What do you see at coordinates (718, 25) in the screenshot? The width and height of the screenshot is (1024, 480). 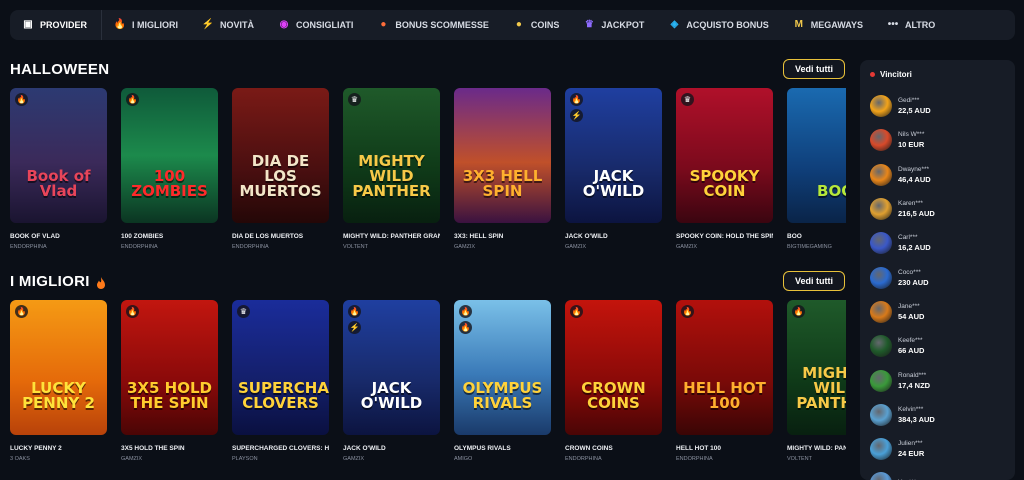 I see `nav-item-acquisto-bonus: ◈ Acquisto bonus` at bounding box center [718, 25].